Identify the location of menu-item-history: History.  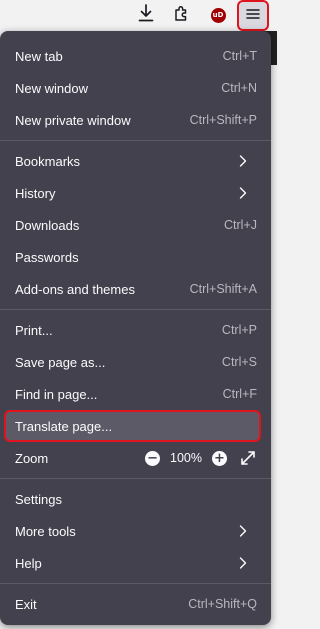
(135, 193).